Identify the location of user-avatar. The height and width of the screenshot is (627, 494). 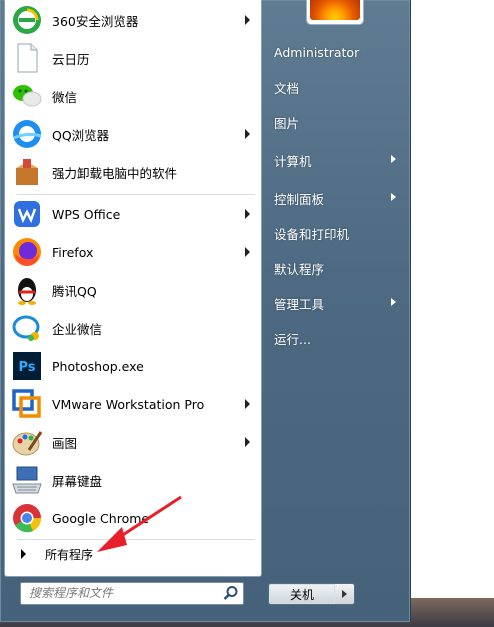
(335, 12).